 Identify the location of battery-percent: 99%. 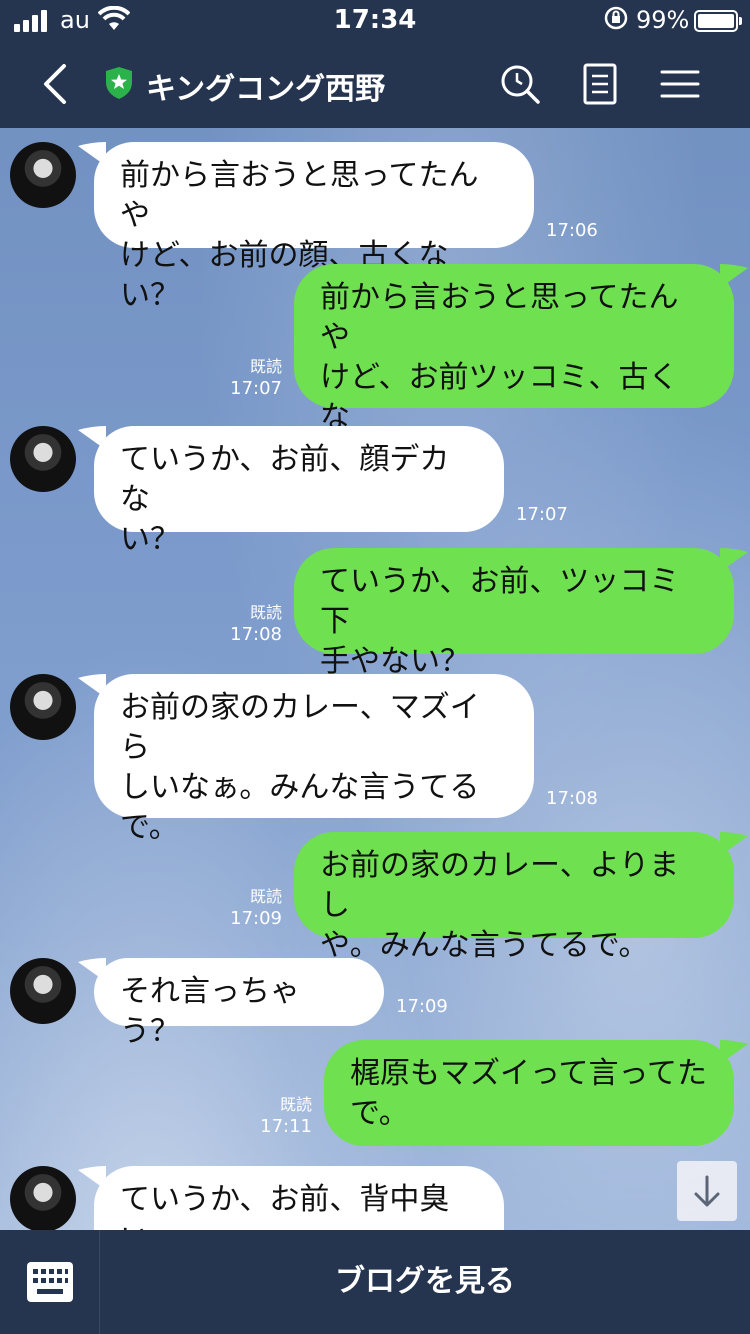
(663, 20).